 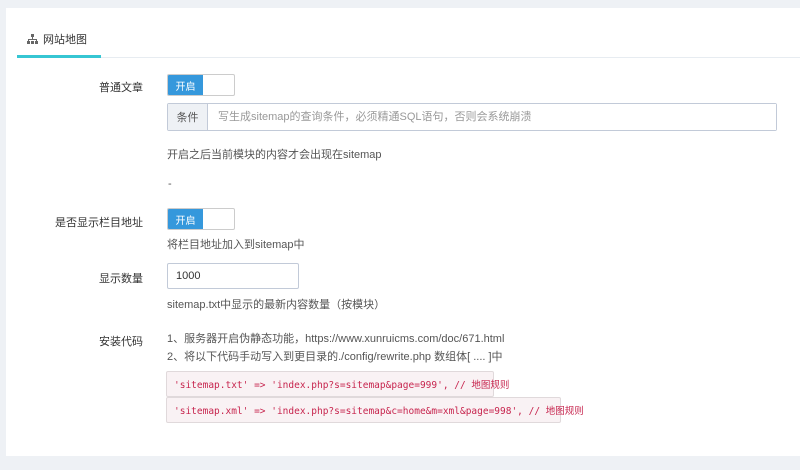 I want to click on category-toggle: 开启, so click(x=201, y=219).